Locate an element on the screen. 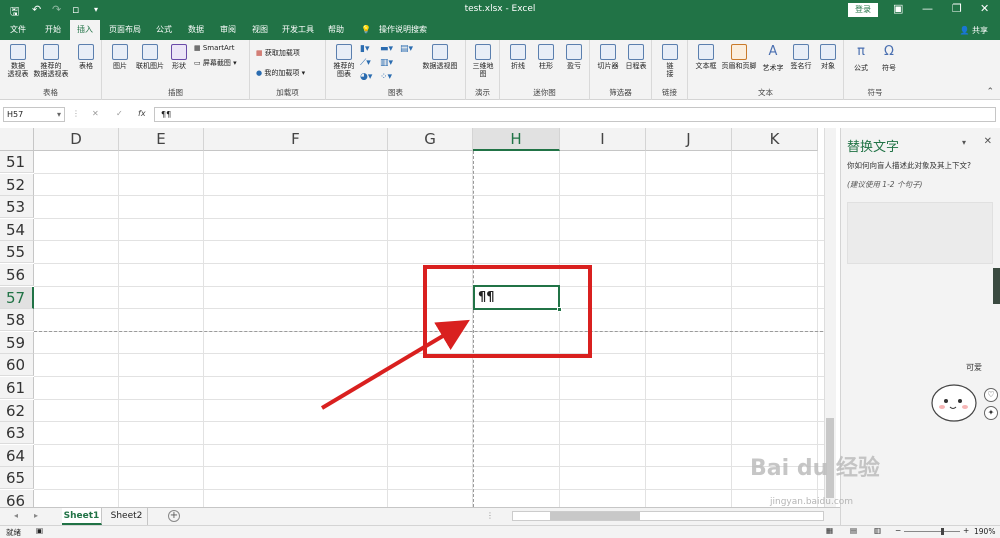  recommended-charts-button: 推荐的 图表 is located at coordinates (344, 61).